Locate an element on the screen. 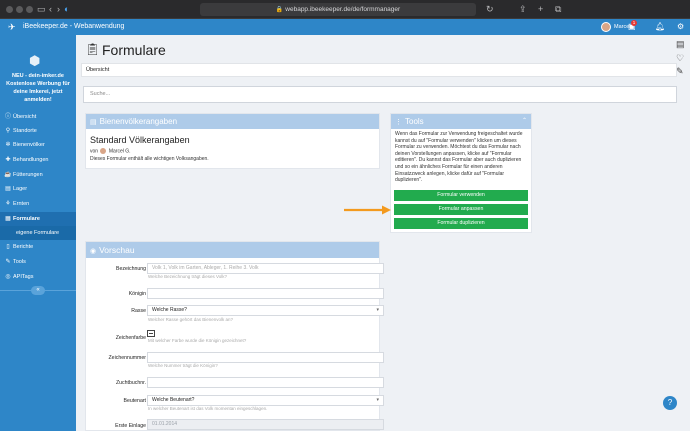  use-form-button: Formular verwenden is located at coordinates (461, 195).